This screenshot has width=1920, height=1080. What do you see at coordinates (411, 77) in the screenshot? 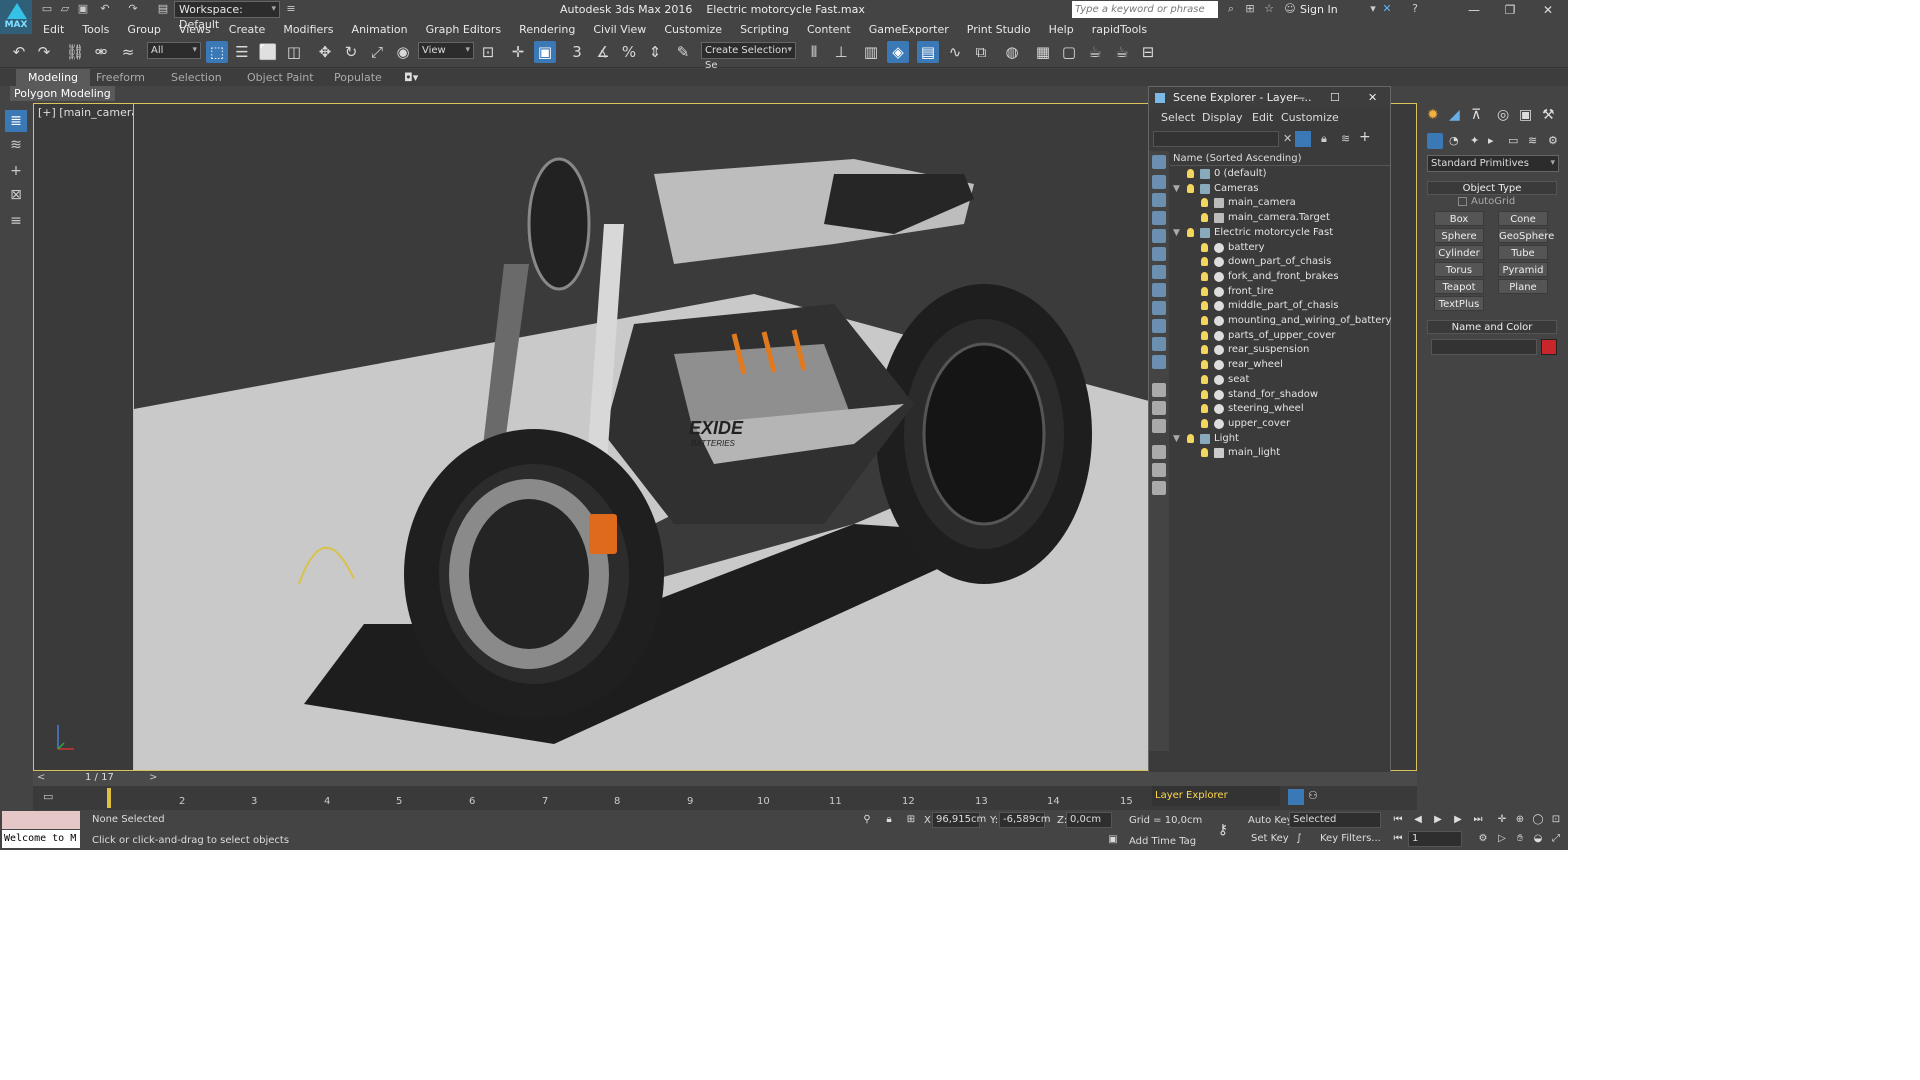
I see `ribbon-options-icon: ◘▾` at bounding box center [411, 77].